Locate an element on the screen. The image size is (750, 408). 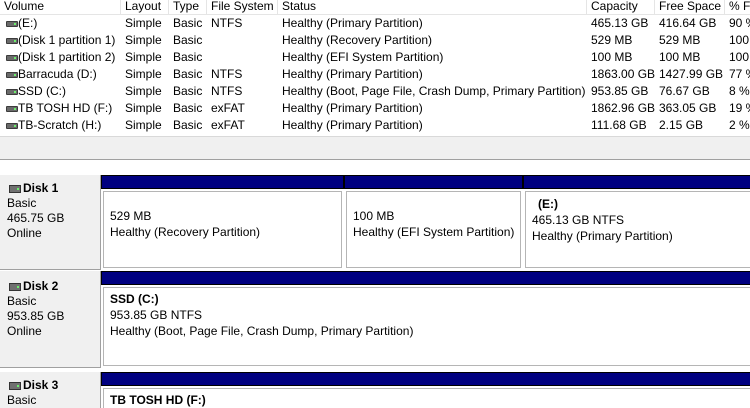
disk-title-text: Disk 3 is located at coordinates (41, 385).